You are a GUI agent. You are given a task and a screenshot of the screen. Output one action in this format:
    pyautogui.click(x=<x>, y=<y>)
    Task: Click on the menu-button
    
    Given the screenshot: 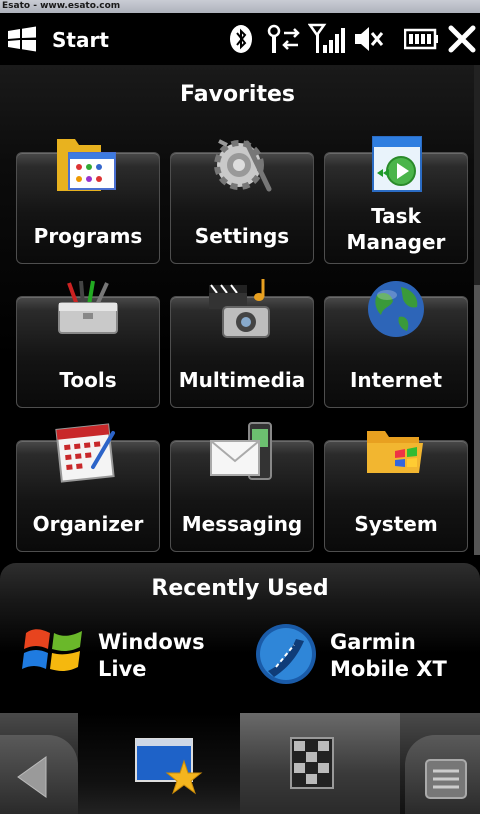 What is the action you would take?
    pyautogui.click(x=442, y=774)
    